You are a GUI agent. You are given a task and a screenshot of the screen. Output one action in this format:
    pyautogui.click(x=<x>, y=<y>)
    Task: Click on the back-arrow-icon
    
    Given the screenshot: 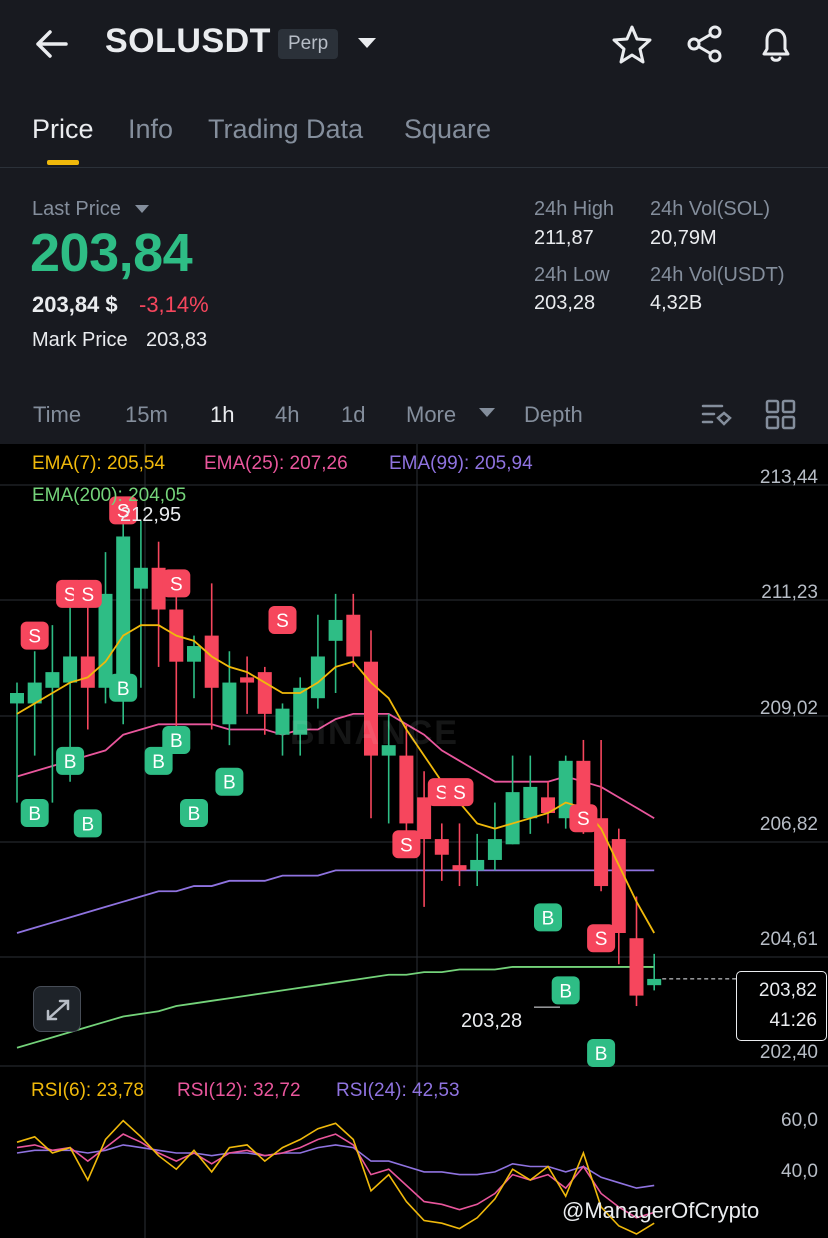 What is the action you would take?
    pyautogui.click(x=52, y=44)
    